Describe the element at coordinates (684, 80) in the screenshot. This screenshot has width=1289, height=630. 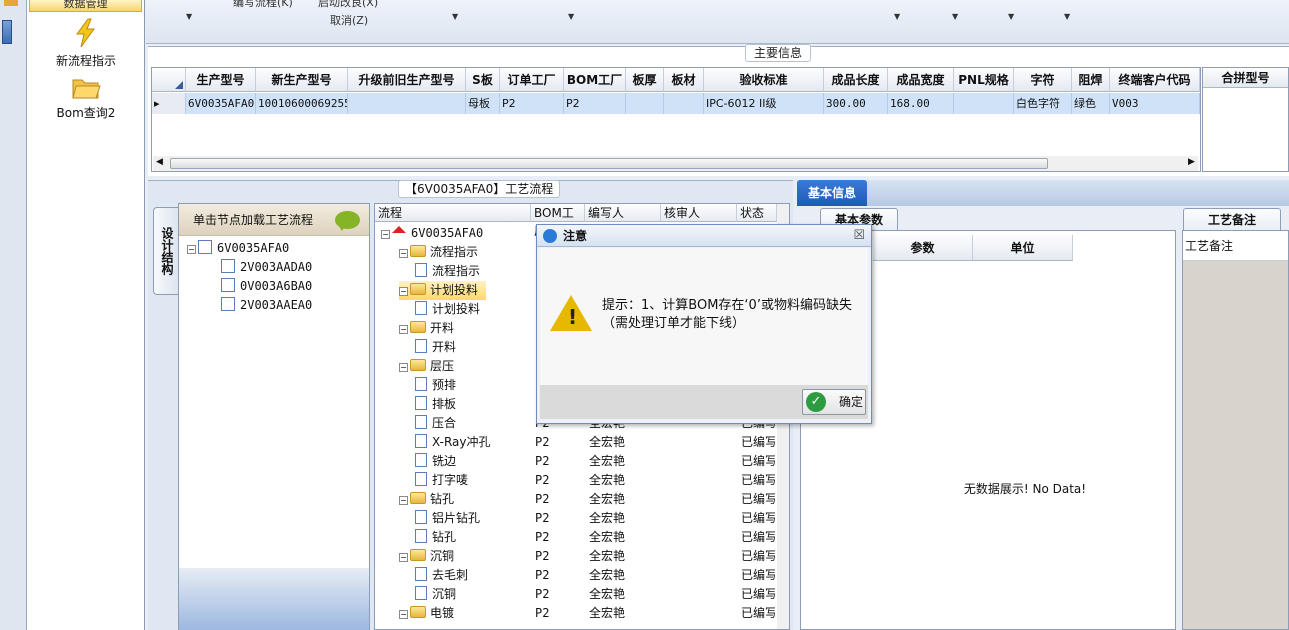
I see `col-header-material: 板材` at that location.